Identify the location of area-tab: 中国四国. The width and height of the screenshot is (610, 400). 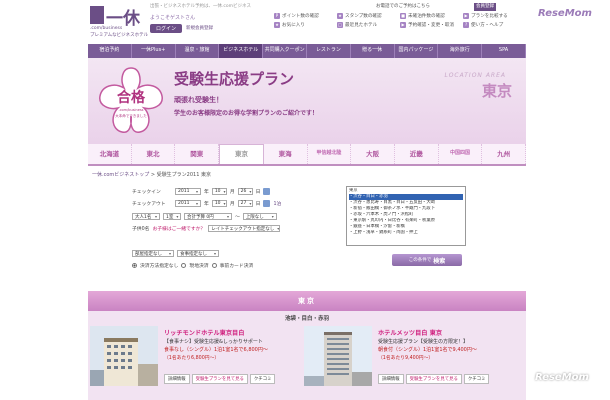
(460, 154).